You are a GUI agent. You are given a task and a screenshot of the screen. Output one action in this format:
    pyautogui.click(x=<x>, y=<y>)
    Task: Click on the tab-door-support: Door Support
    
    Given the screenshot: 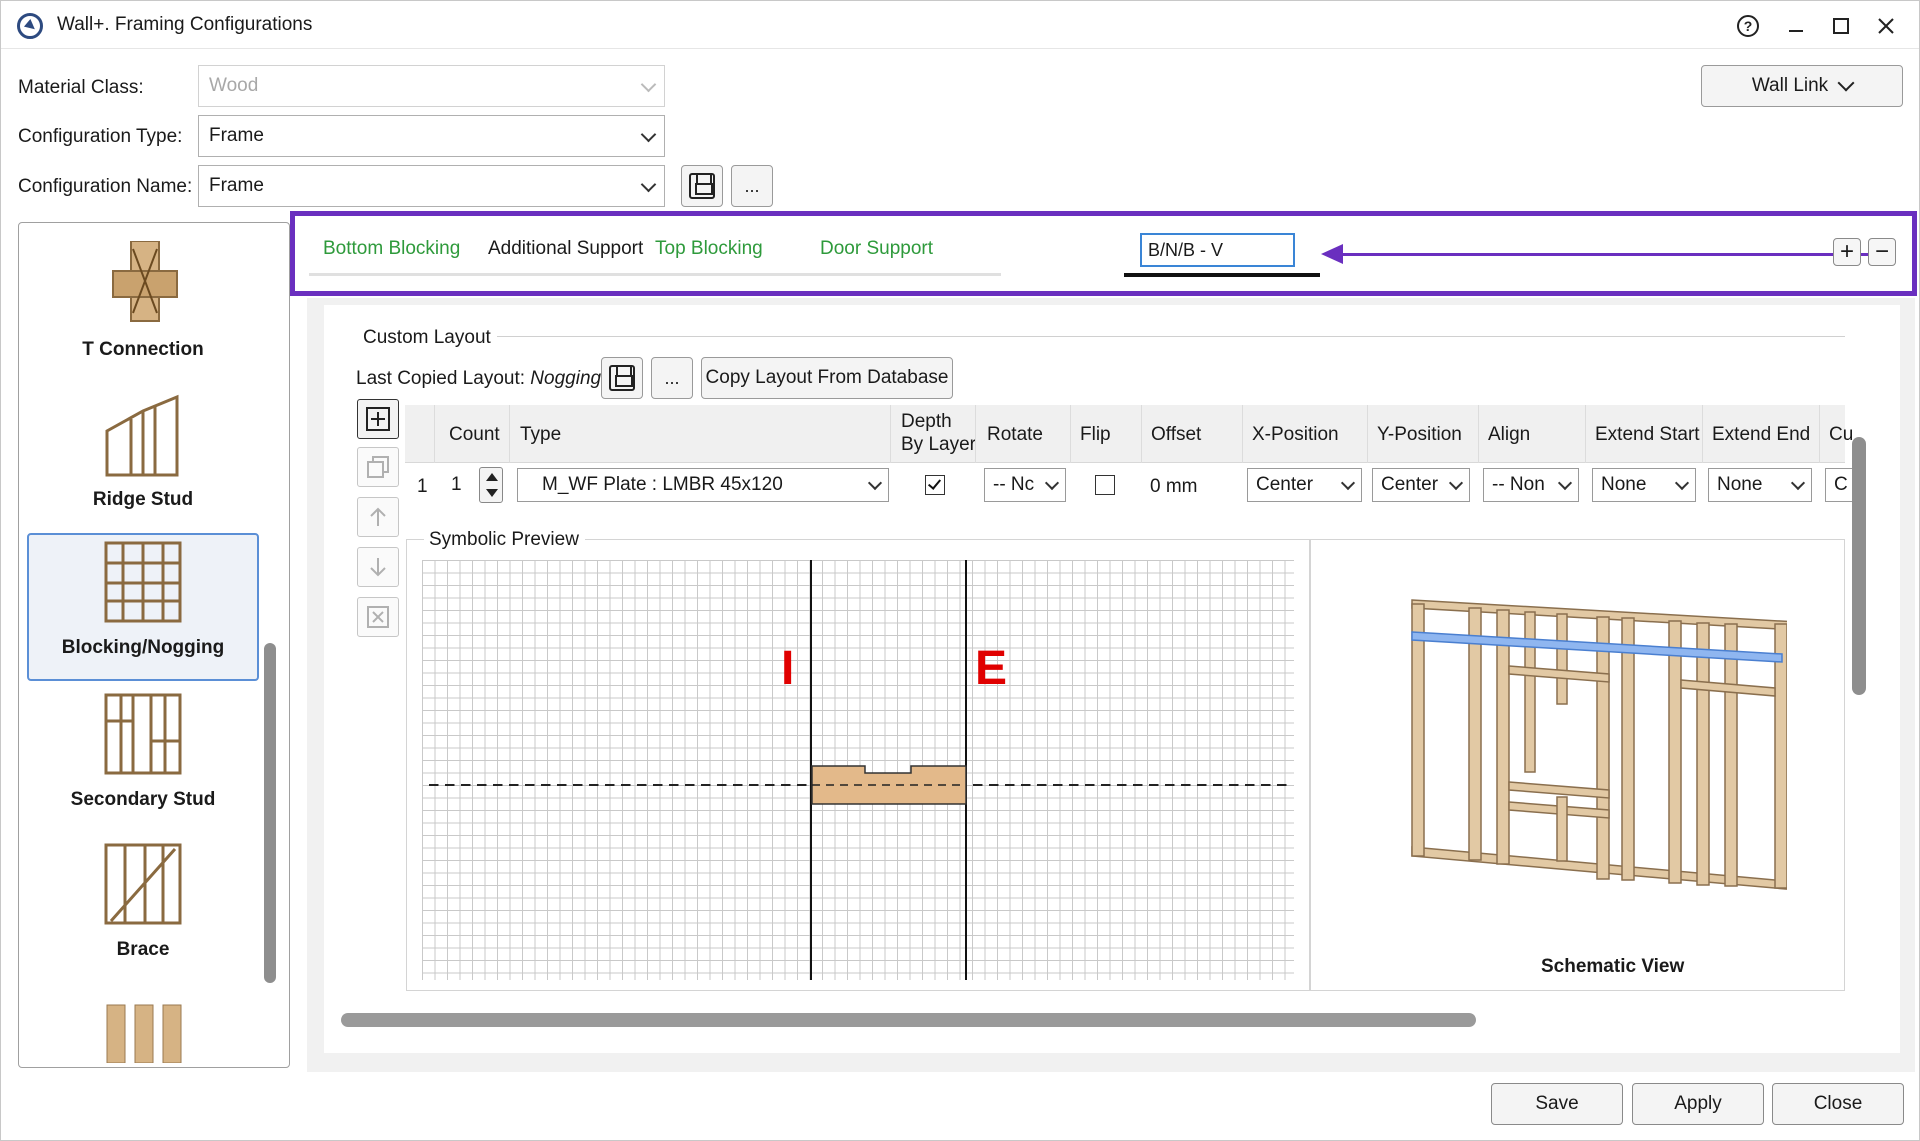 What is the action you would take?
    pyautogui.click(x=876, y=249)
    